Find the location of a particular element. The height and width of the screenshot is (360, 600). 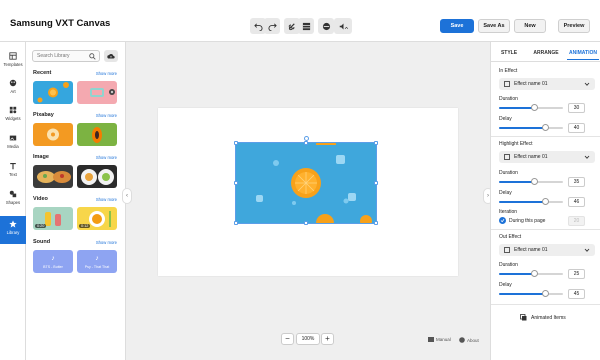

zoom-out-button: − is located at coordinates (287, 339).